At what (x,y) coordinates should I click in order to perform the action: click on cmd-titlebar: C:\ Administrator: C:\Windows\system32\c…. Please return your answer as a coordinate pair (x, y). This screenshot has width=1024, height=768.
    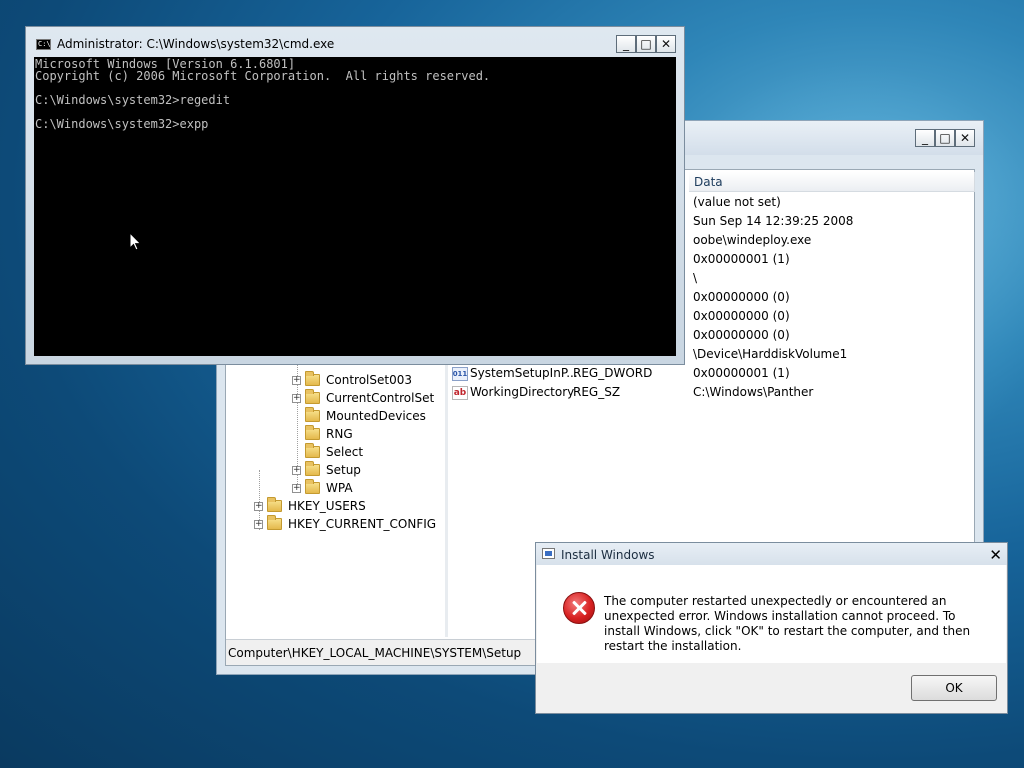
    Looking at the image, I should click on (355, 42).